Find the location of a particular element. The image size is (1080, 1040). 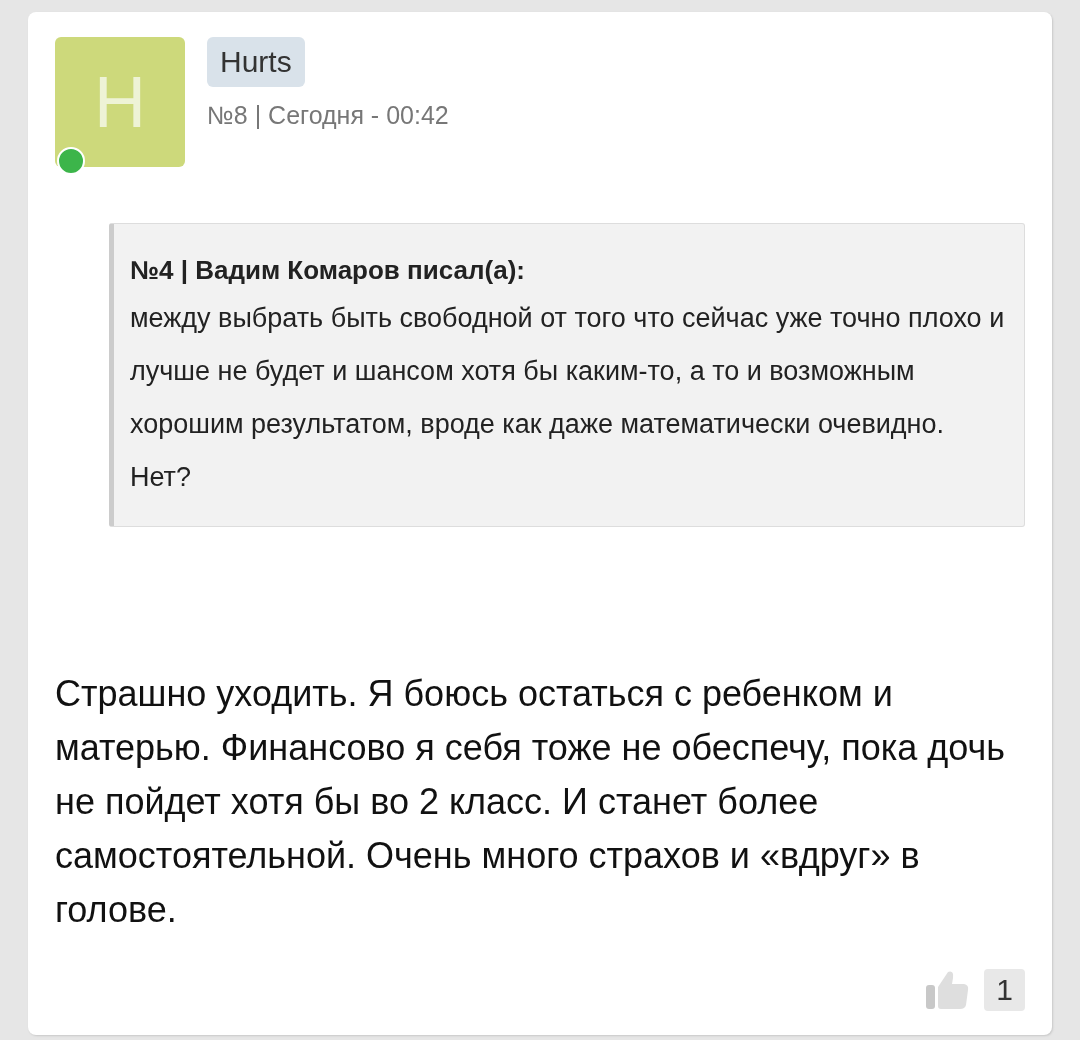

thumbs-up-icon is located at coordinates (948, 990).